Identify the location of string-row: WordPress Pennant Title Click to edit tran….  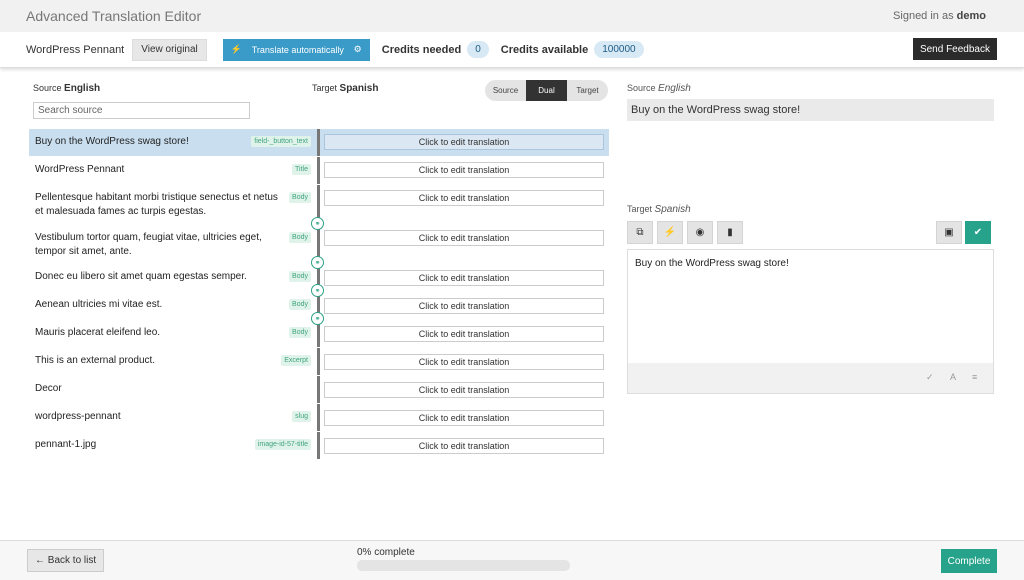
(319, 170).